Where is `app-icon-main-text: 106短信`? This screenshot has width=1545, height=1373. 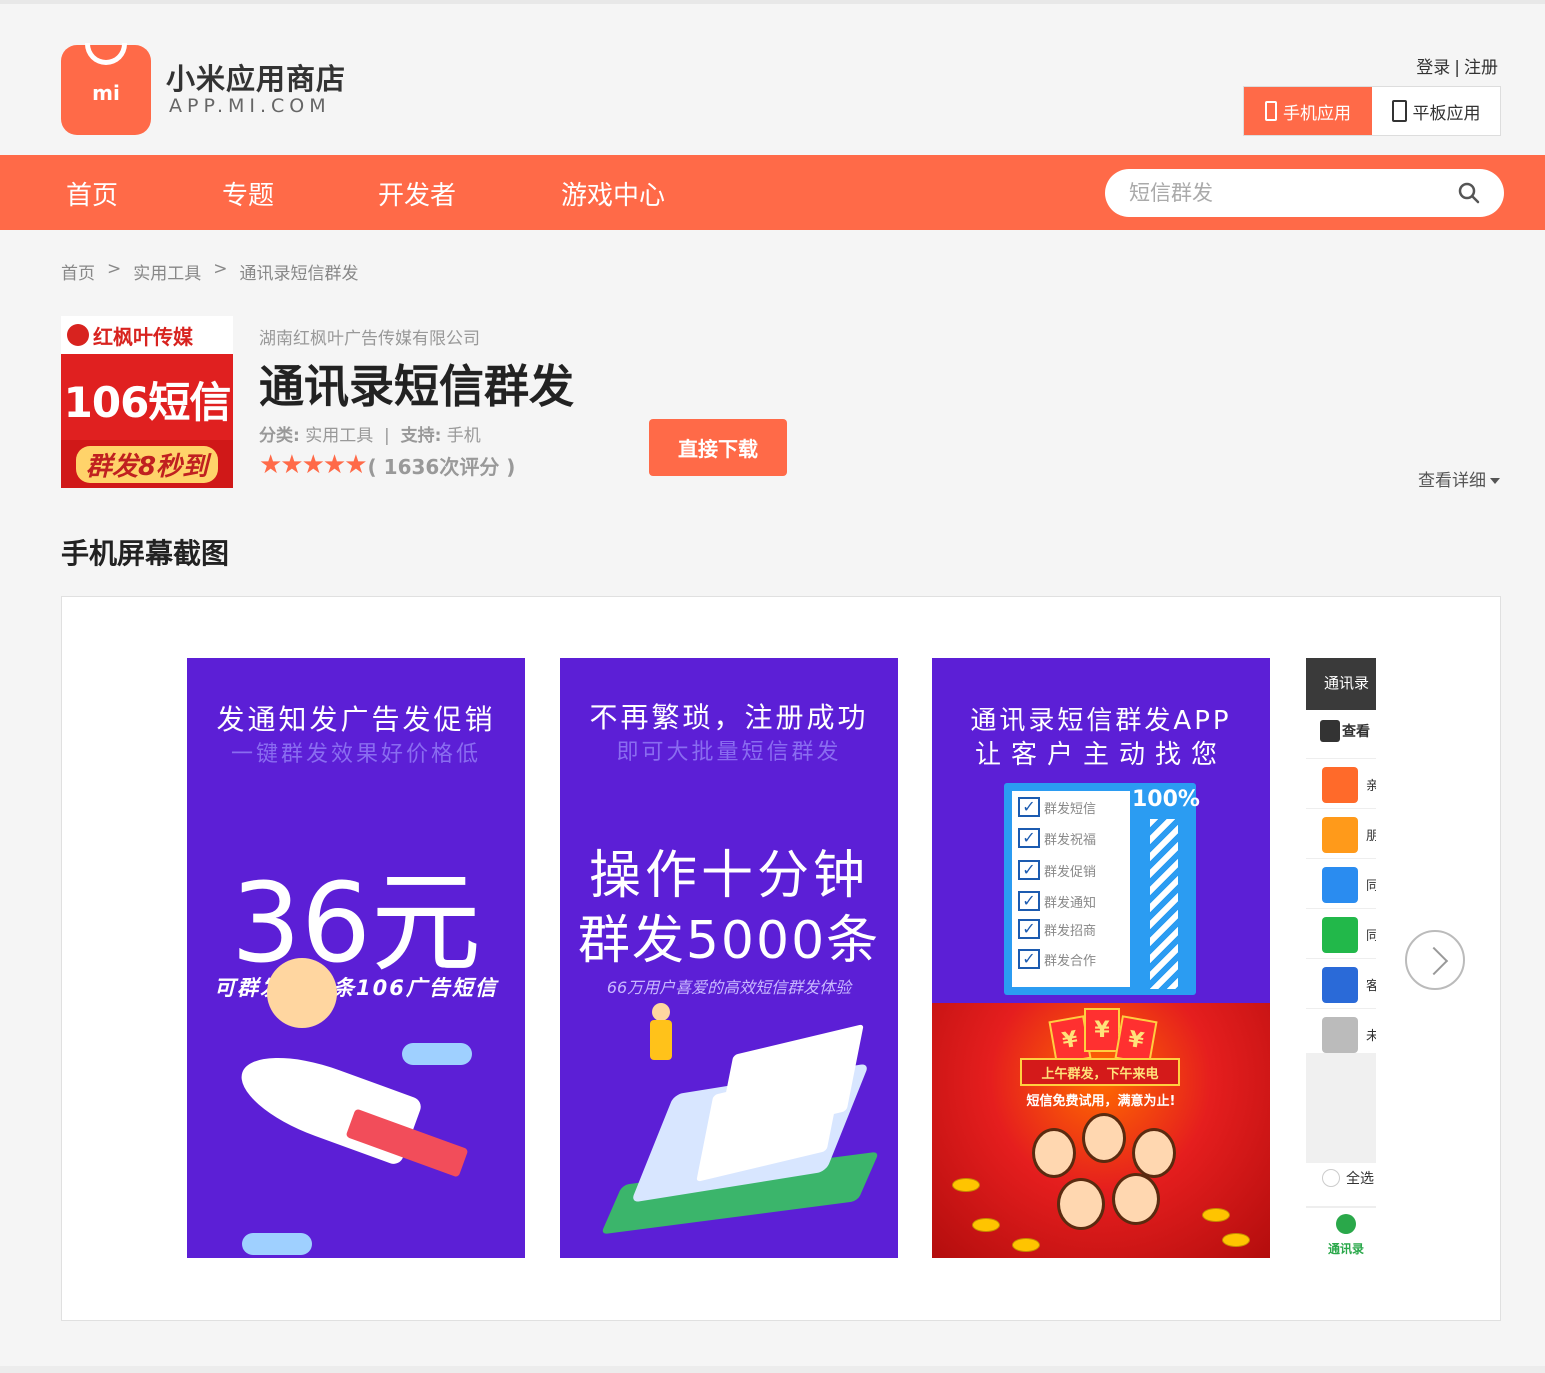
app-icon-main-text: 106短信 is located at coordinates (147, 399).